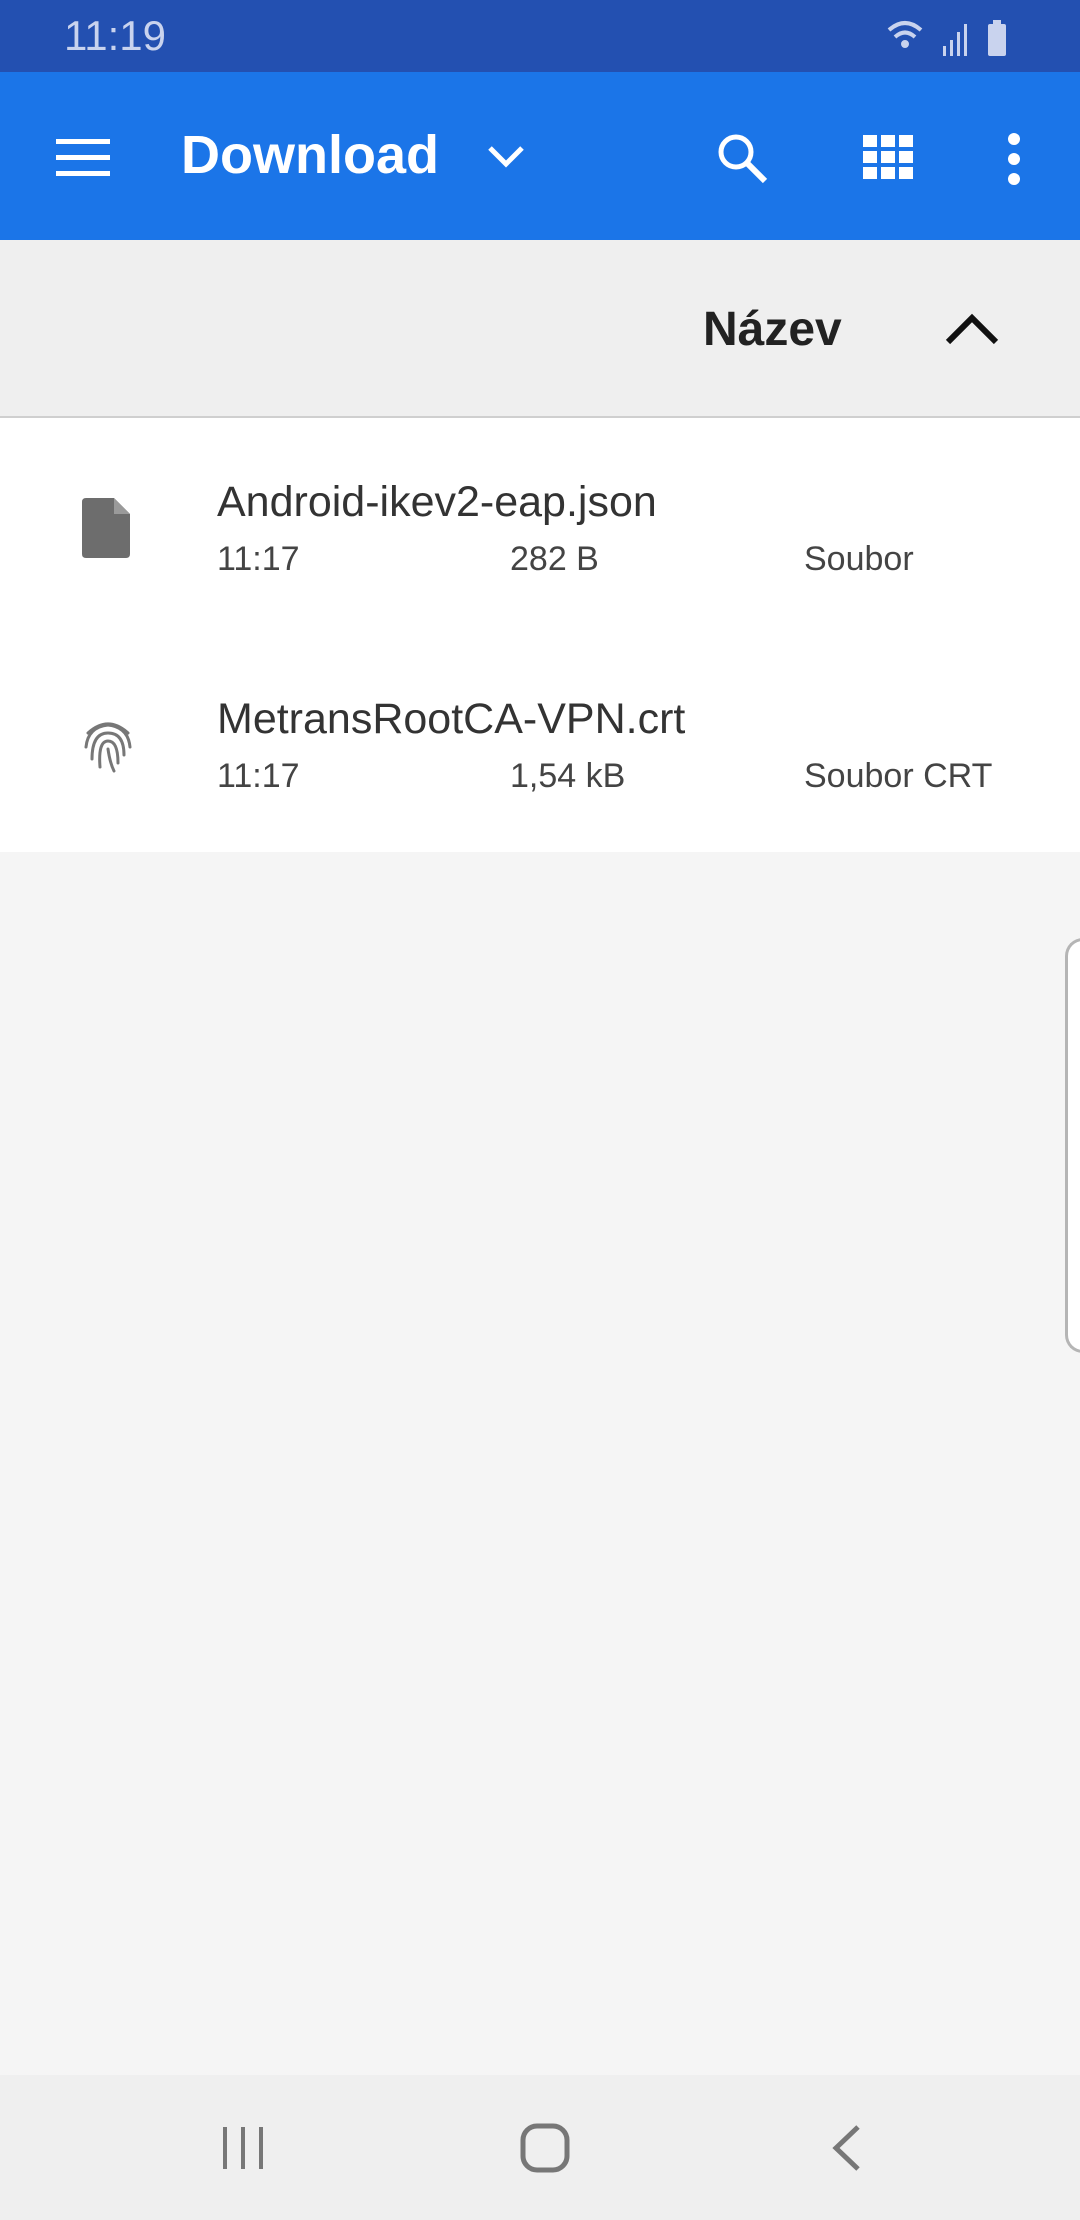 The image size is (1080, 2220). What do you see at coordinates (1014, 159) in the screenshot?
I see `more-vert-icon` at bounding box center [1014, 159].